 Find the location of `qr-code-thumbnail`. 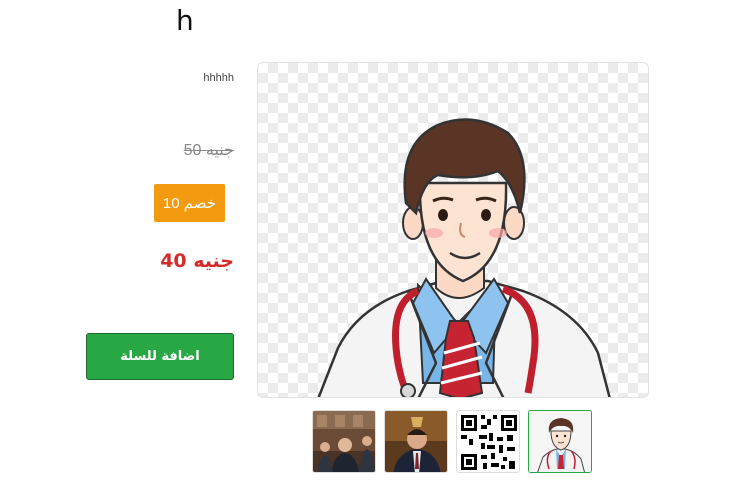

qr-code-thumbnail is located at coordinates (488, 441).